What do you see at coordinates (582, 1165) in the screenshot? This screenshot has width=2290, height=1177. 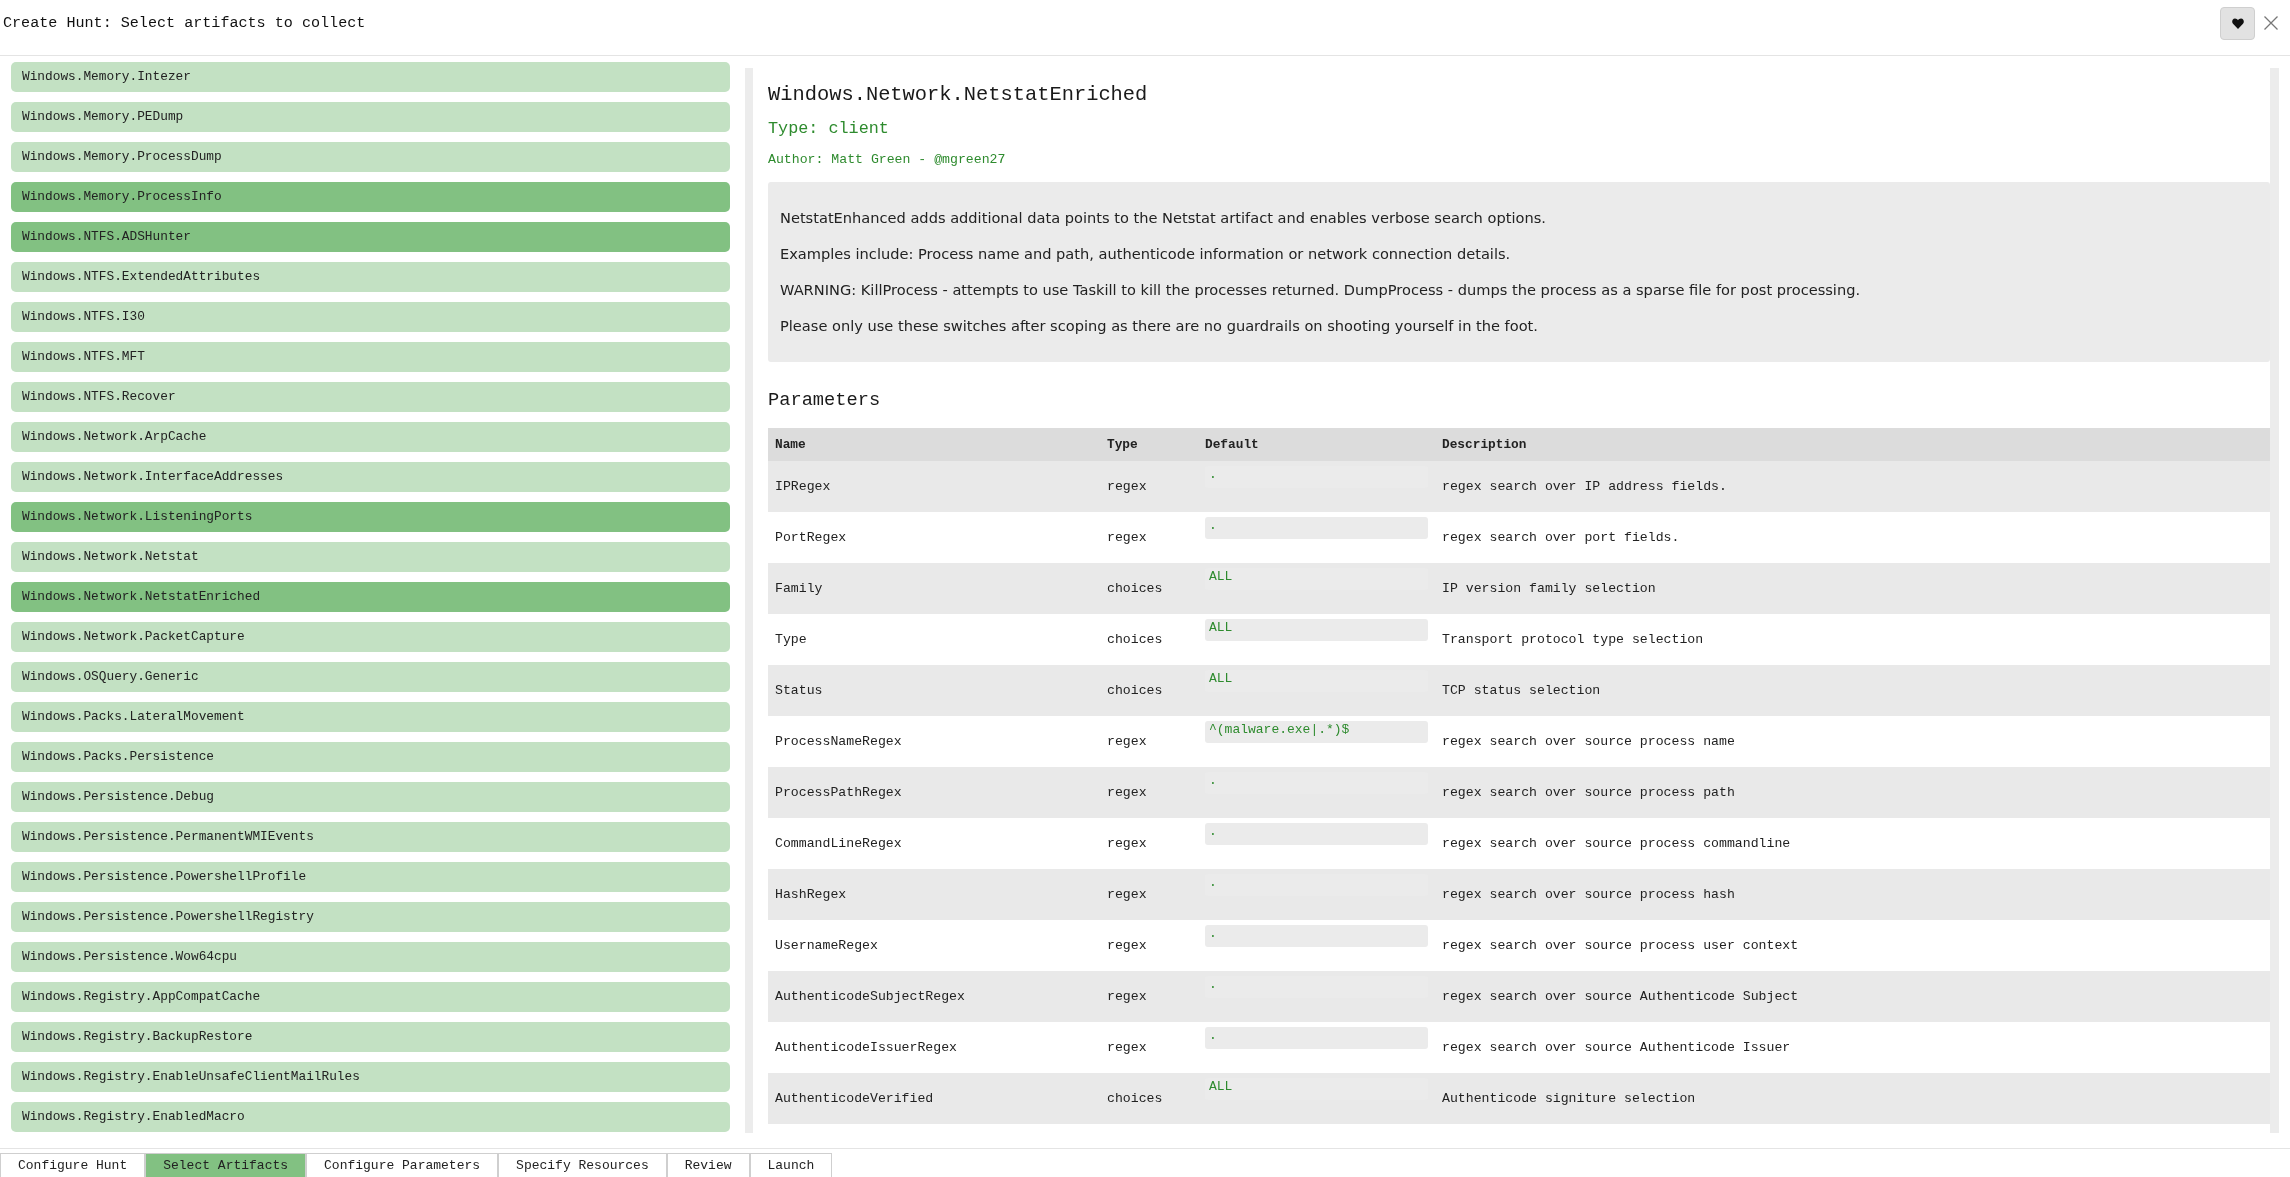 I see `wizard-tab: Specify Resources` at bounding box center [582, 1165].